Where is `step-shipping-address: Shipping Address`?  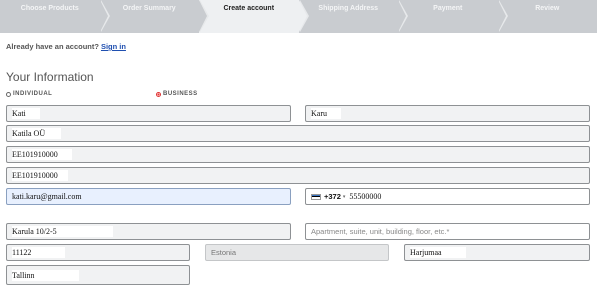
step-shipping-address: Shipping Address is located at coordinates (353, 16).